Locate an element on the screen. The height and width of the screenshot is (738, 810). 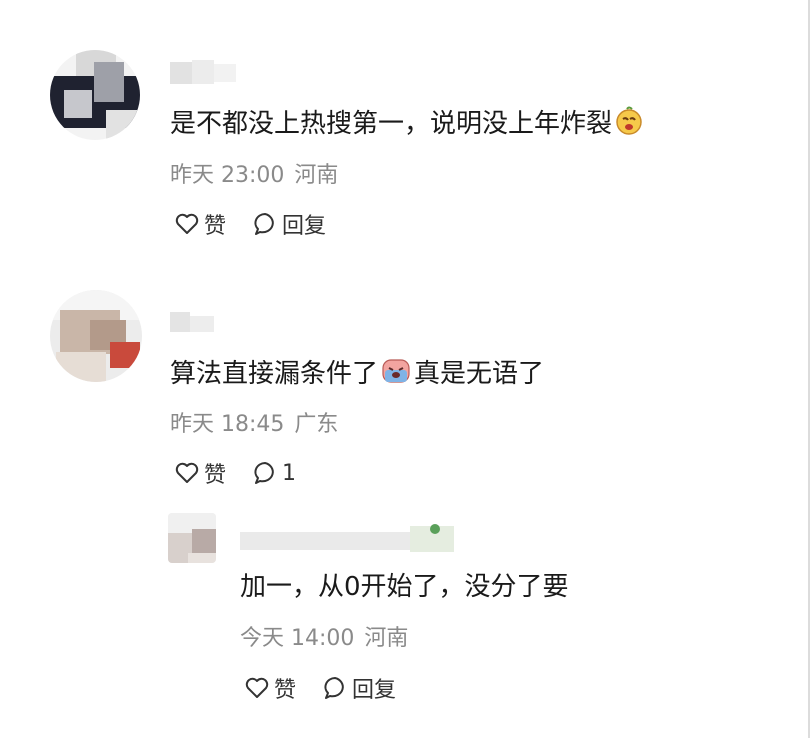
comment-actions: 赞 1 is located at coordinates (248, 473).